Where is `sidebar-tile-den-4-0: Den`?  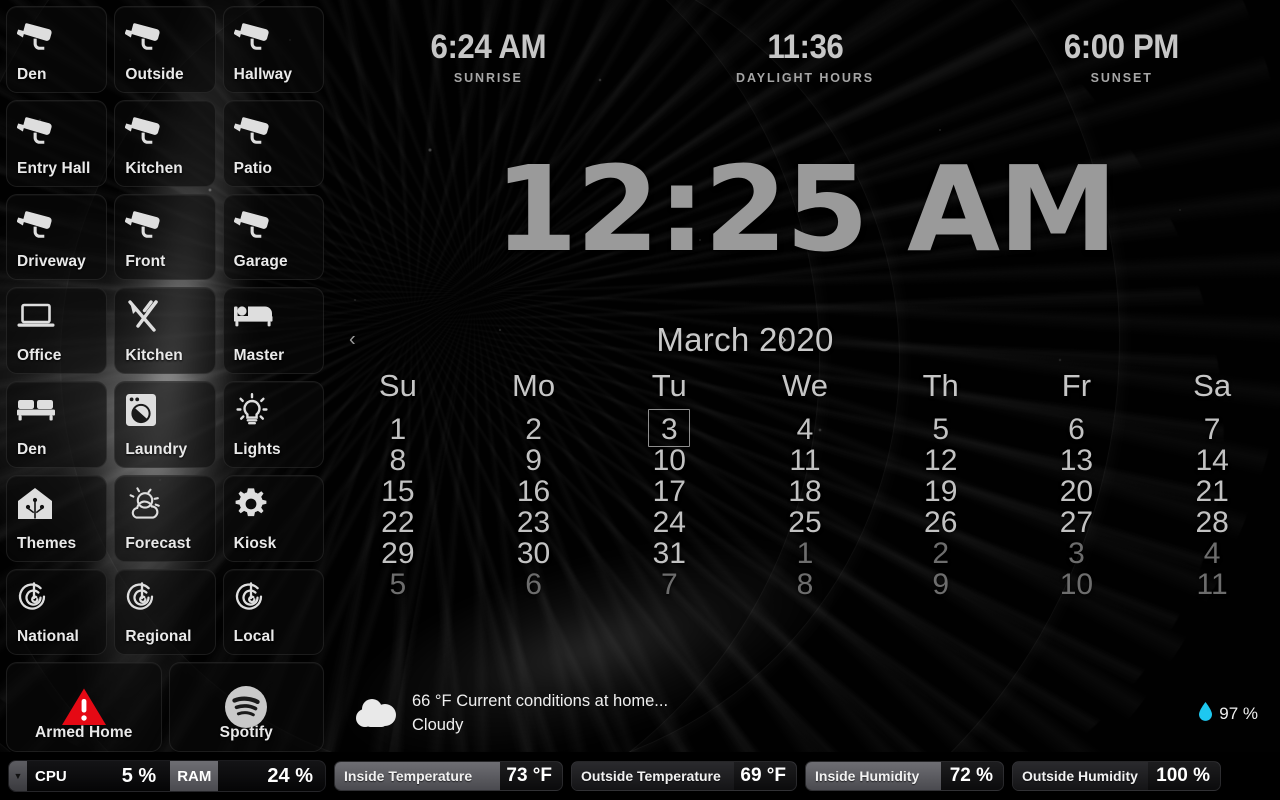 sidebar-tile-den-4-0: Den is located at coordinates (57, 424).